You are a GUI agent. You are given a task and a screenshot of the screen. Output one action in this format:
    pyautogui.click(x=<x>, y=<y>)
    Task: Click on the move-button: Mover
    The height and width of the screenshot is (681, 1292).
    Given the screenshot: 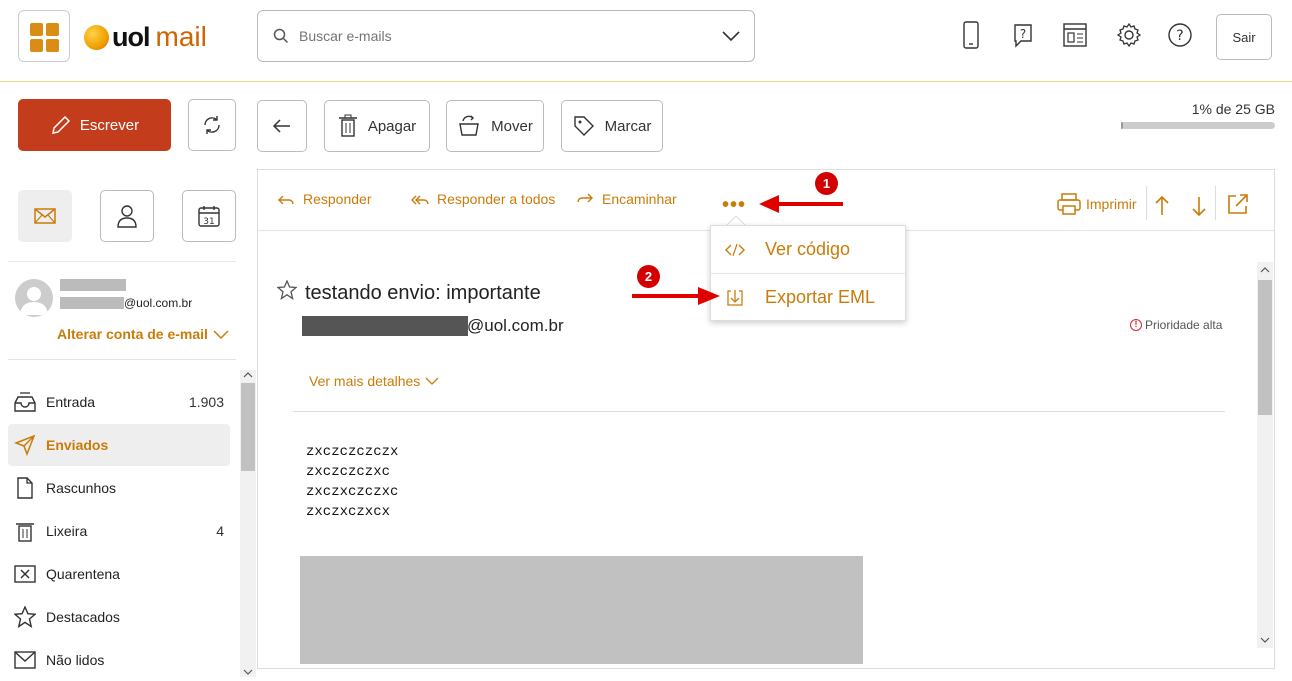 What is the action you would take?
    pyautogui.click(x=495, y=126)
    